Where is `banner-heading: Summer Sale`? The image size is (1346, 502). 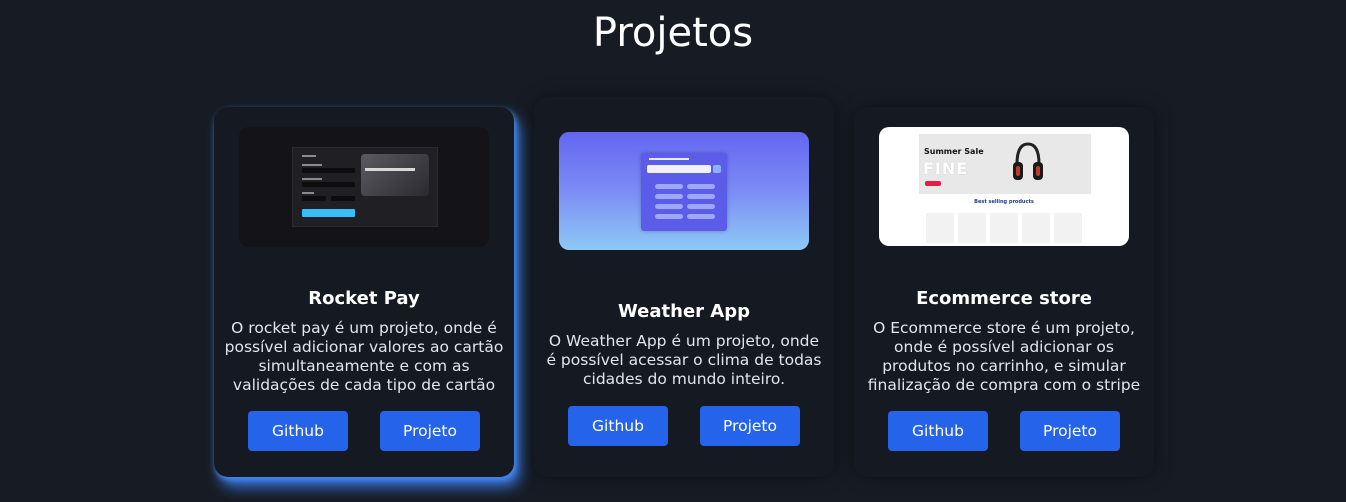
banner-heading: Summer Sale is located at coordinates (954, 151).